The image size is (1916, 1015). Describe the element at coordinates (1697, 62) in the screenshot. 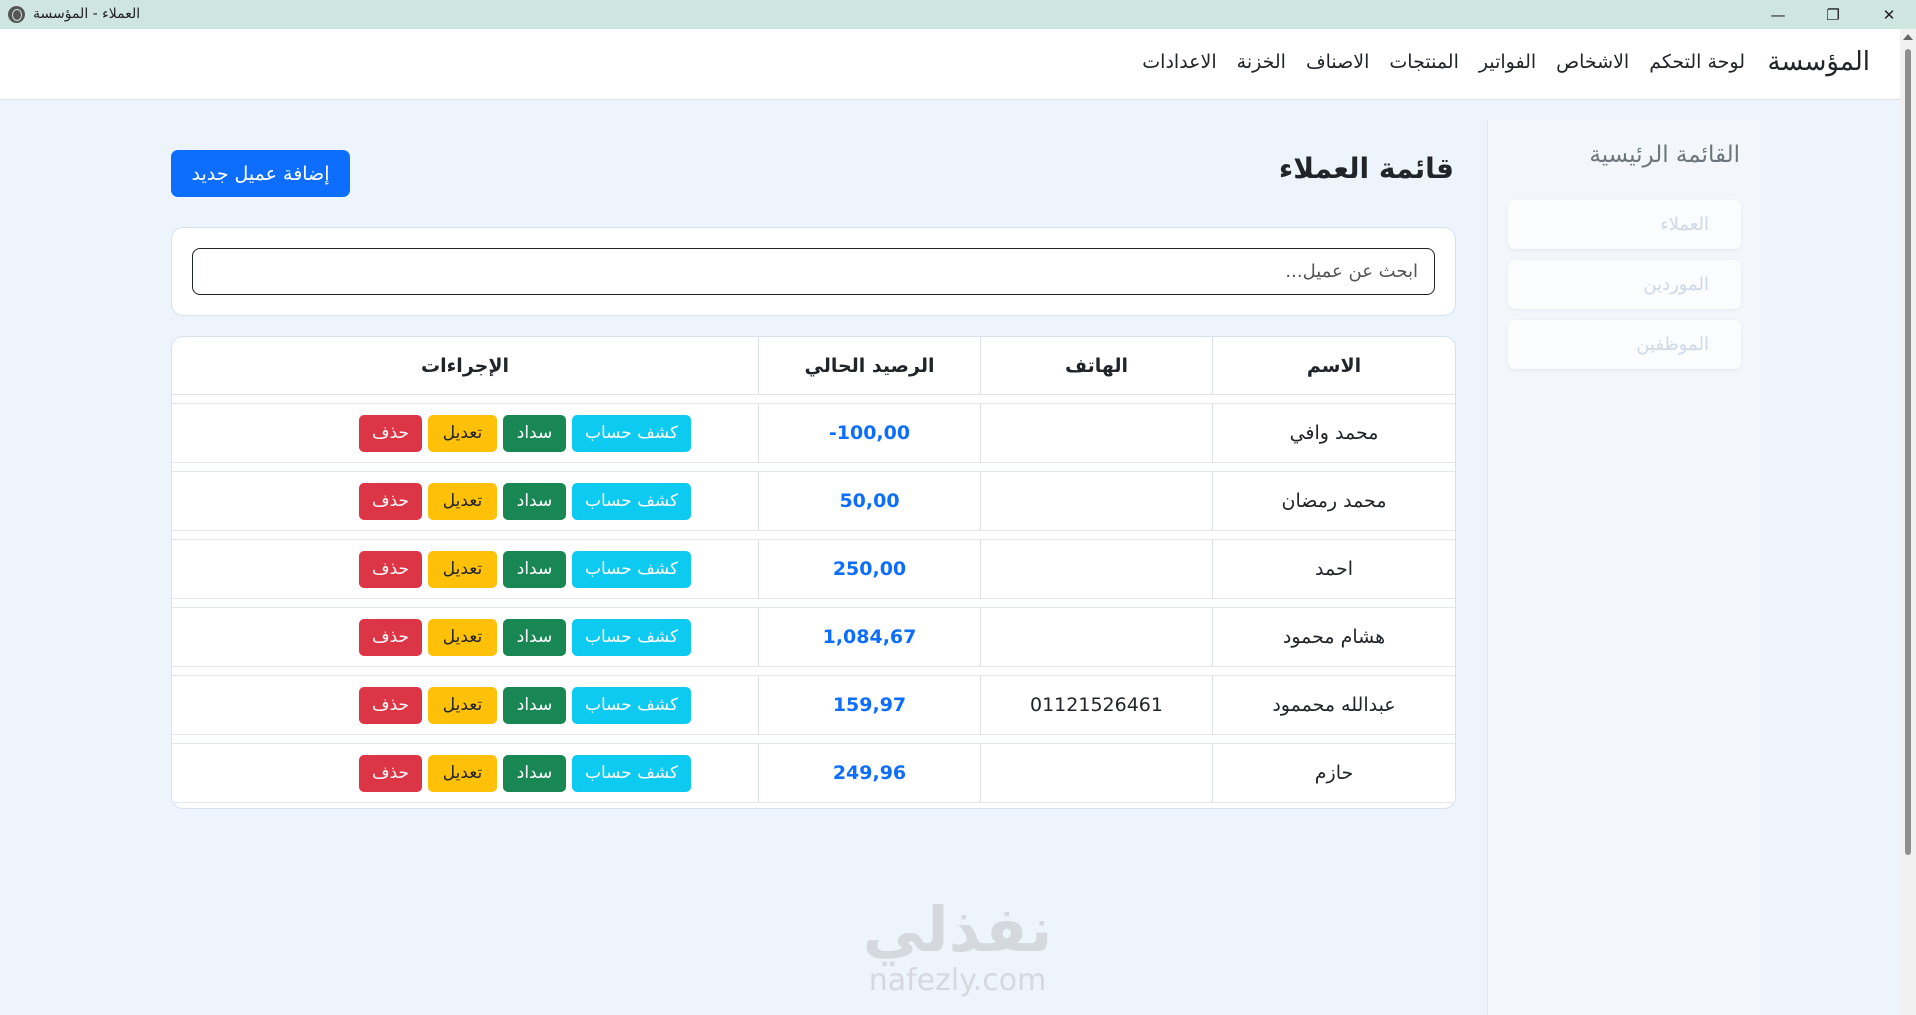

I see `nav-link-dashboard: لوحة التحكم` at that location.